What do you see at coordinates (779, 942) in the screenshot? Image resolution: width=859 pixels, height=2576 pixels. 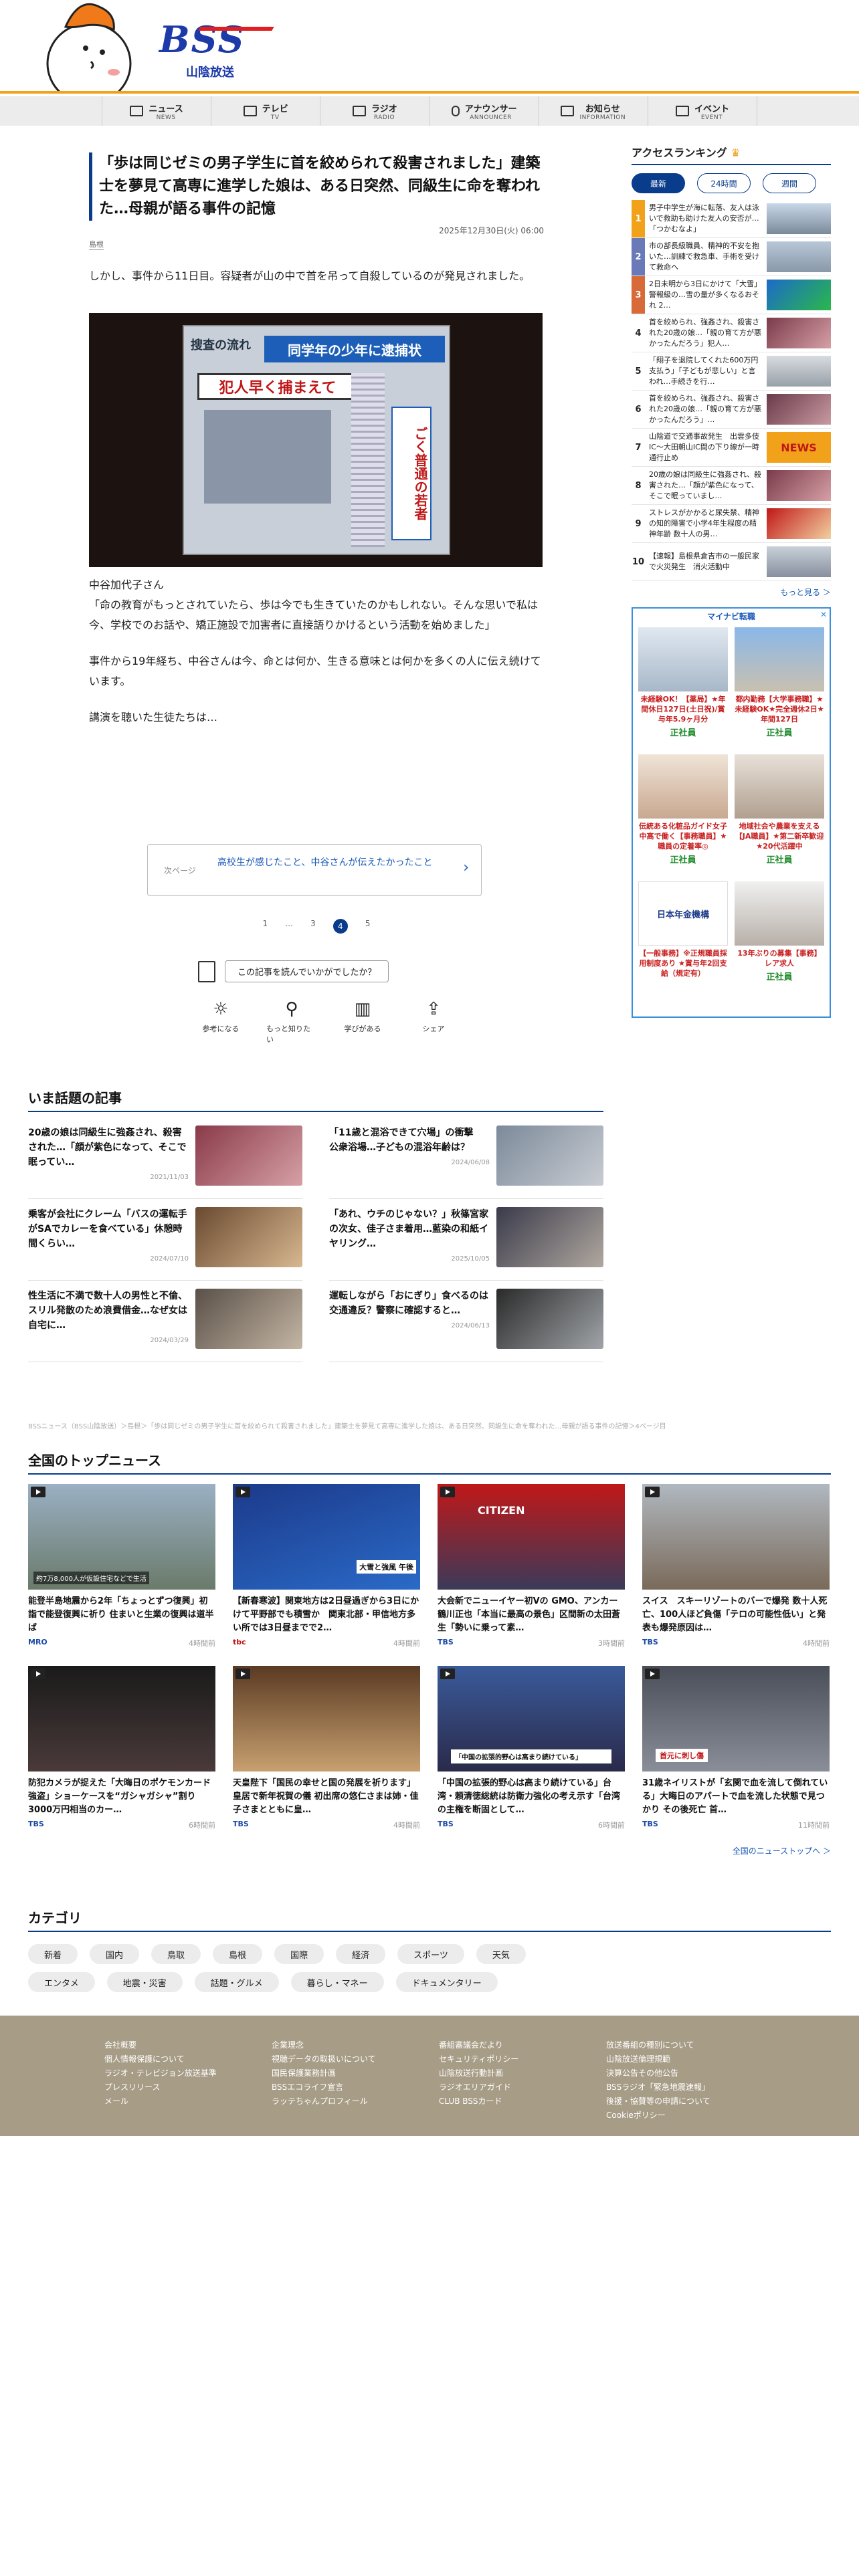 I see `ad-cell: 13年ぶりの募集【事務】レア求人 正社員` at bounding box center [779, 942].